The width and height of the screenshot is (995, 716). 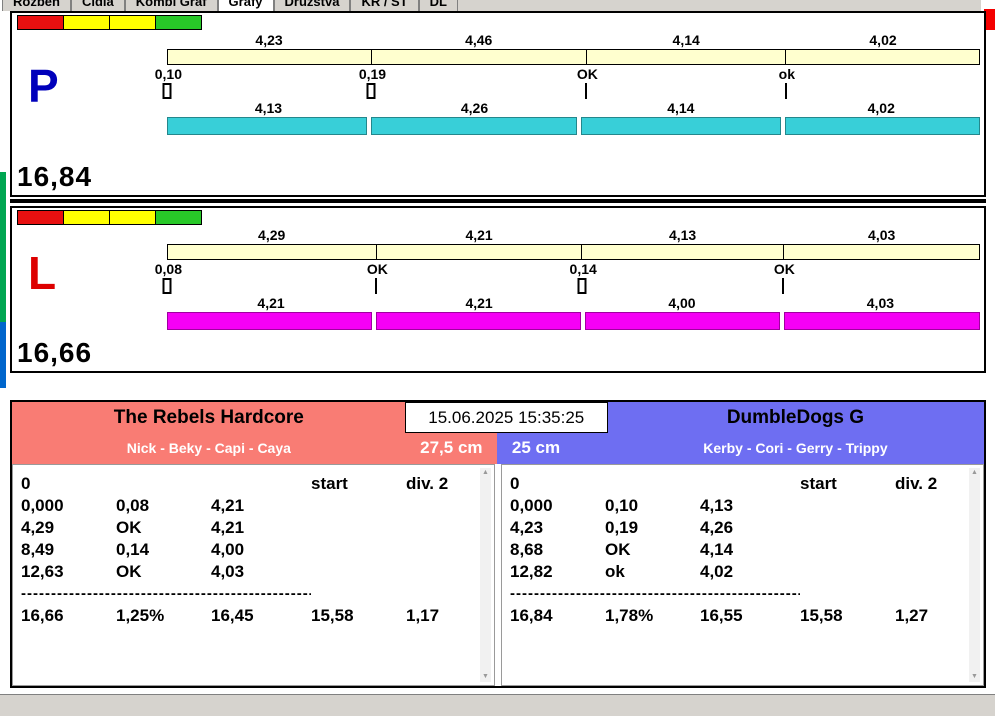 I want to click on split-time-label: 4,02, so click(x=883, y=40).